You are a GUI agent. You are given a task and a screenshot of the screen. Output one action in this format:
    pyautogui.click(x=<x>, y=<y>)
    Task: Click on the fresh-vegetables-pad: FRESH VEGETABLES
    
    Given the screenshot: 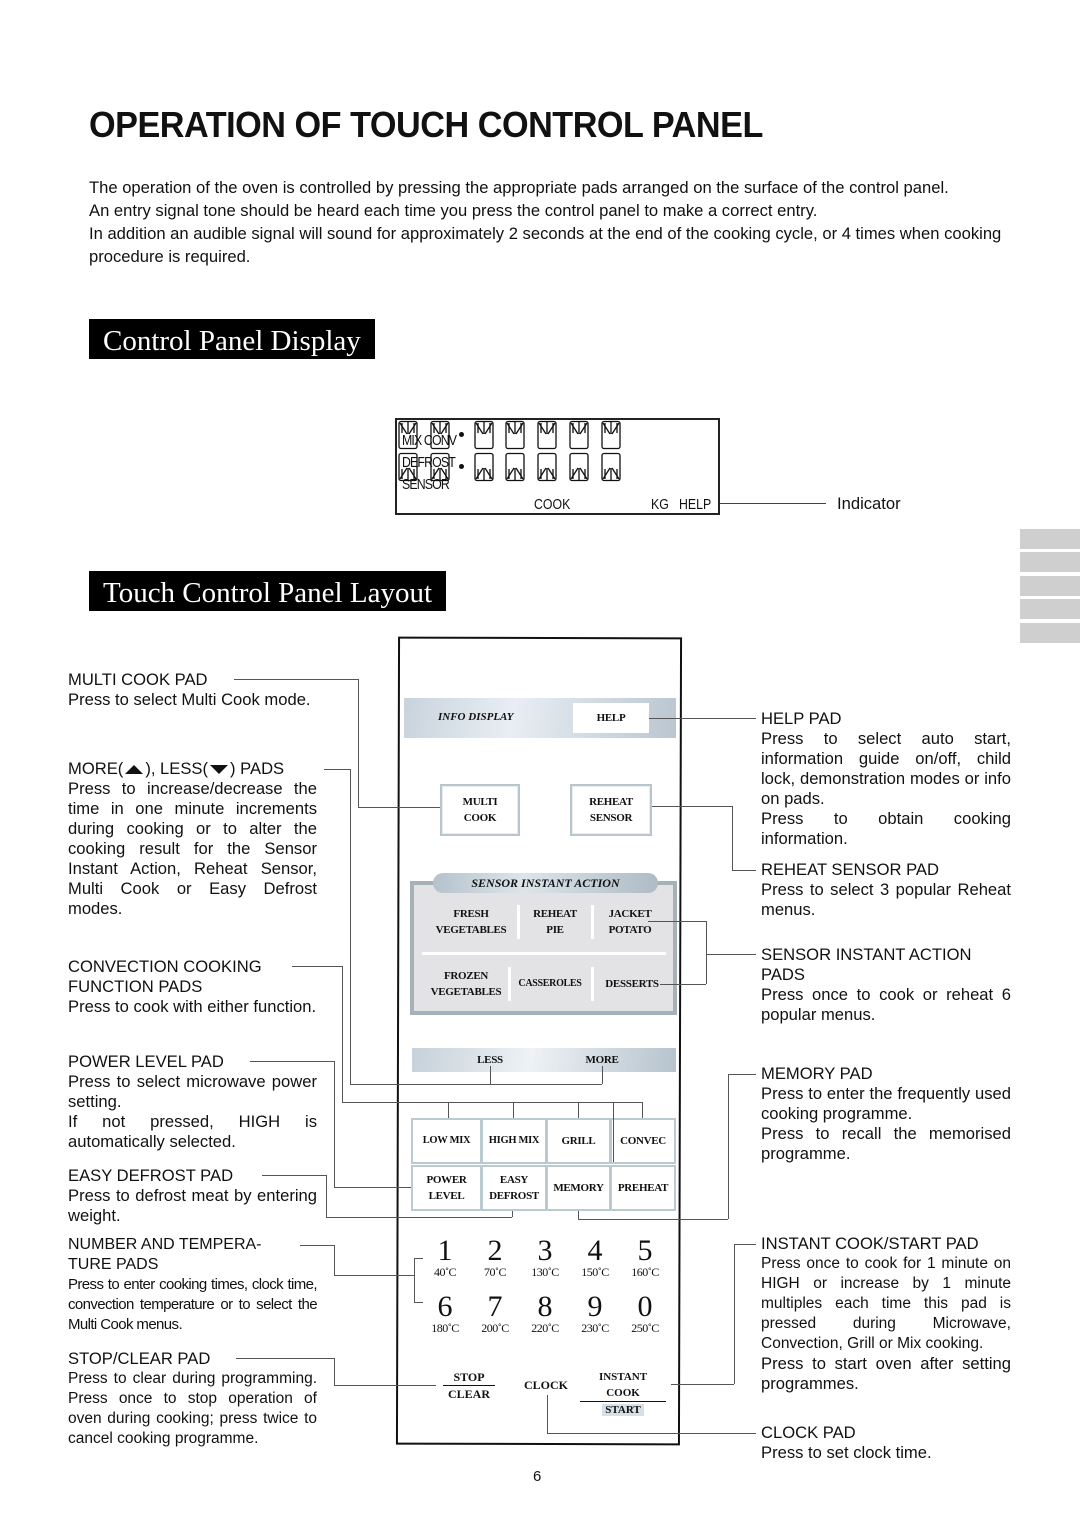 What is the action you would take?
    pyautogui.click(x=471, y=922)
    